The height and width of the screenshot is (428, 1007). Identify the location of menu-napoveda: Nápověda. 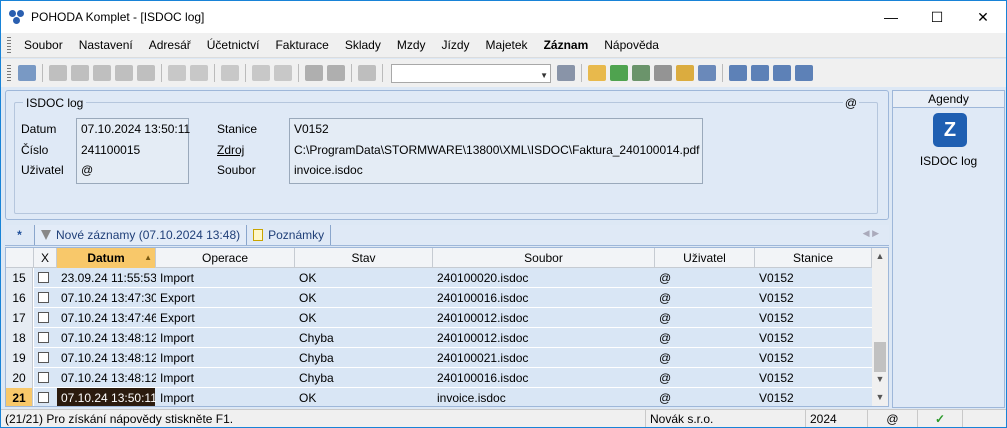
(631, 45).